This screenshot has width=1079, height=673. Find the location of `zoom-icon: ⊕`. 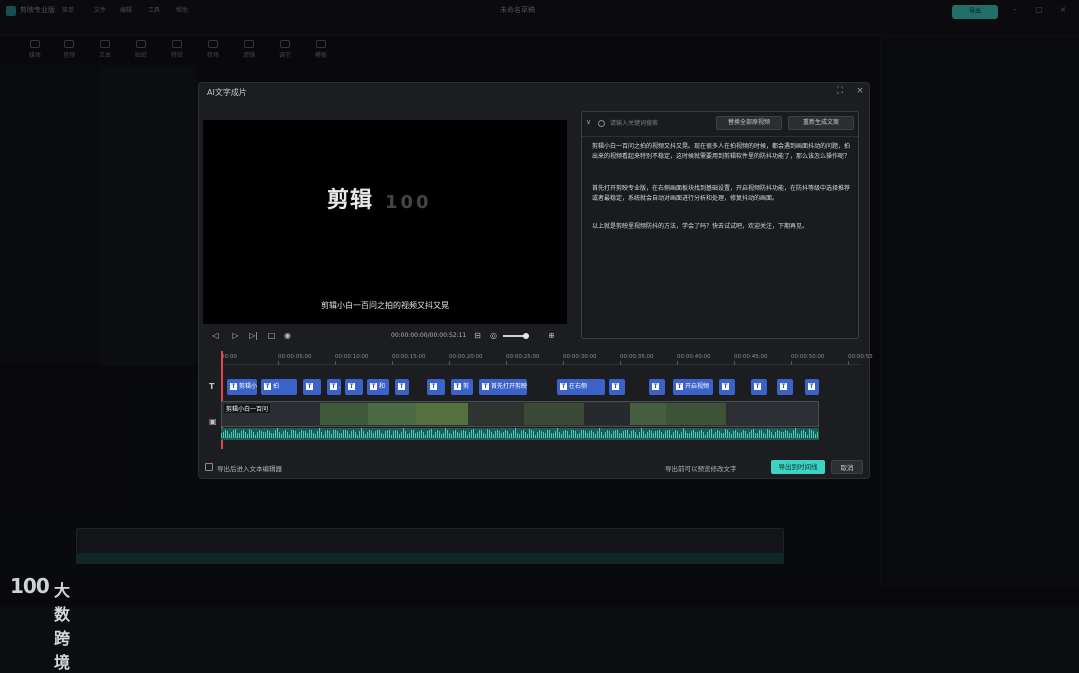

zoom-icon: ⊕ is located at coordinates (551, 335).